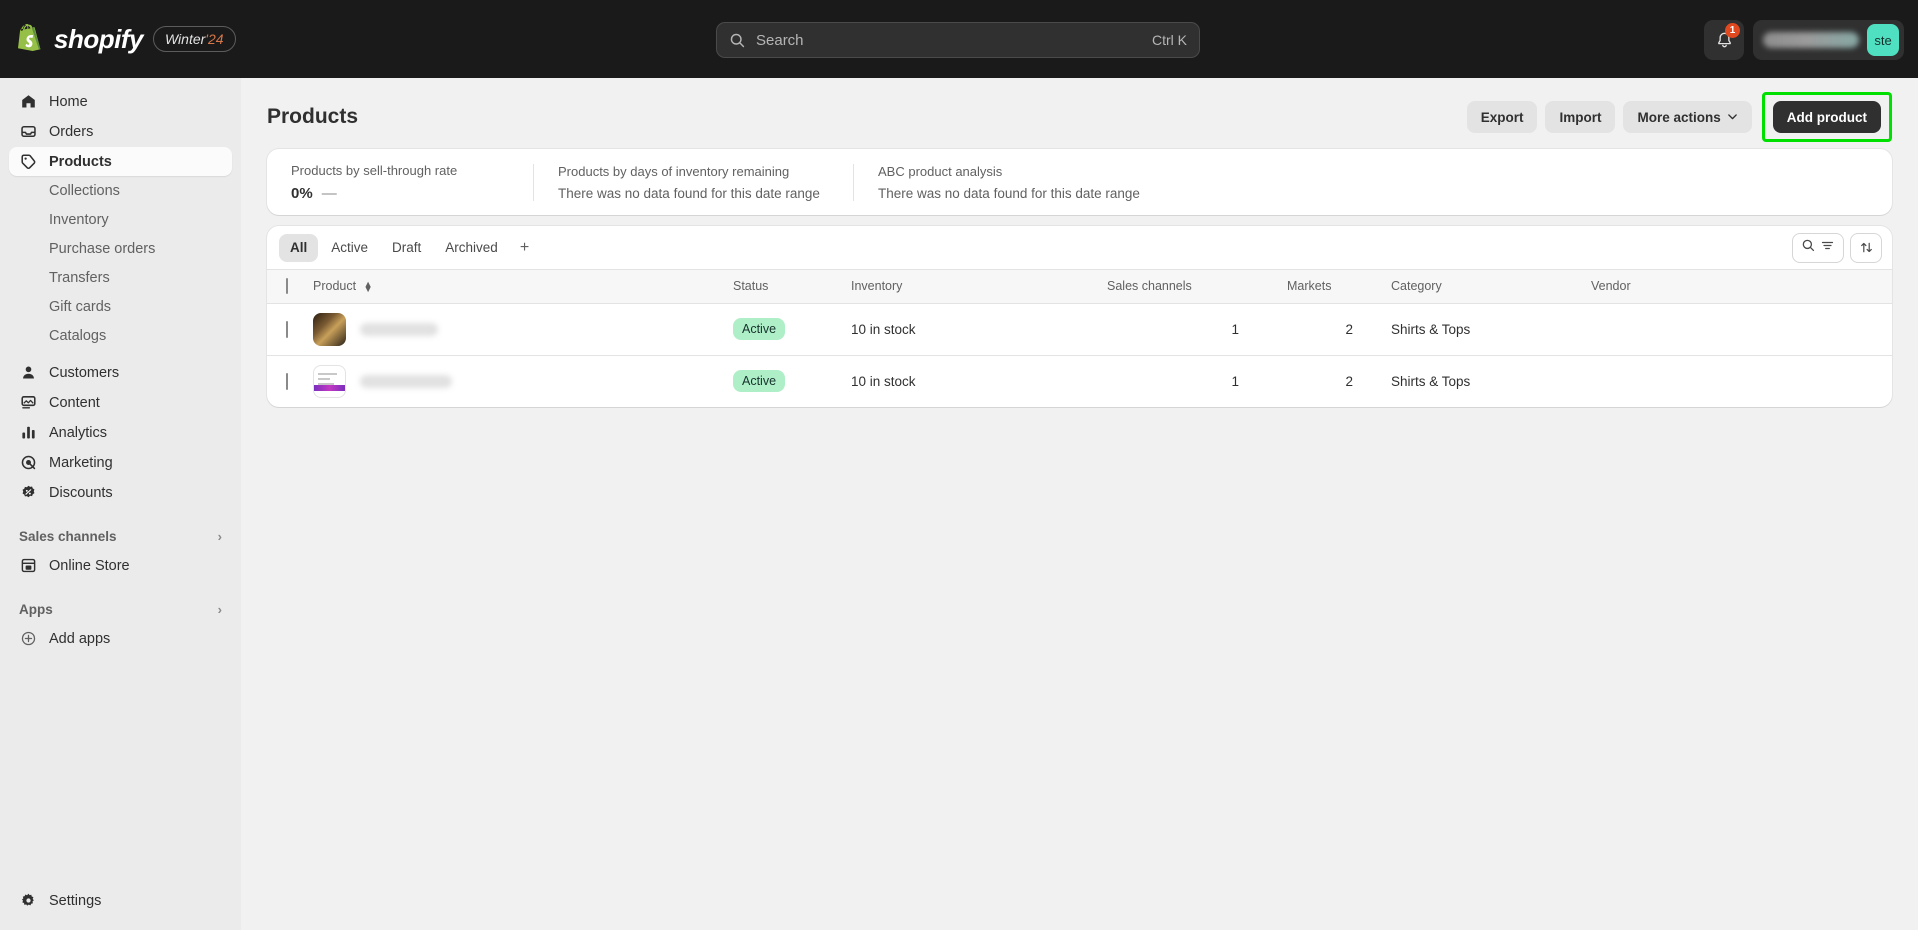 The width and height of the screenshot is (1918, 930). I want to click on content-icon, so click(28, 403).